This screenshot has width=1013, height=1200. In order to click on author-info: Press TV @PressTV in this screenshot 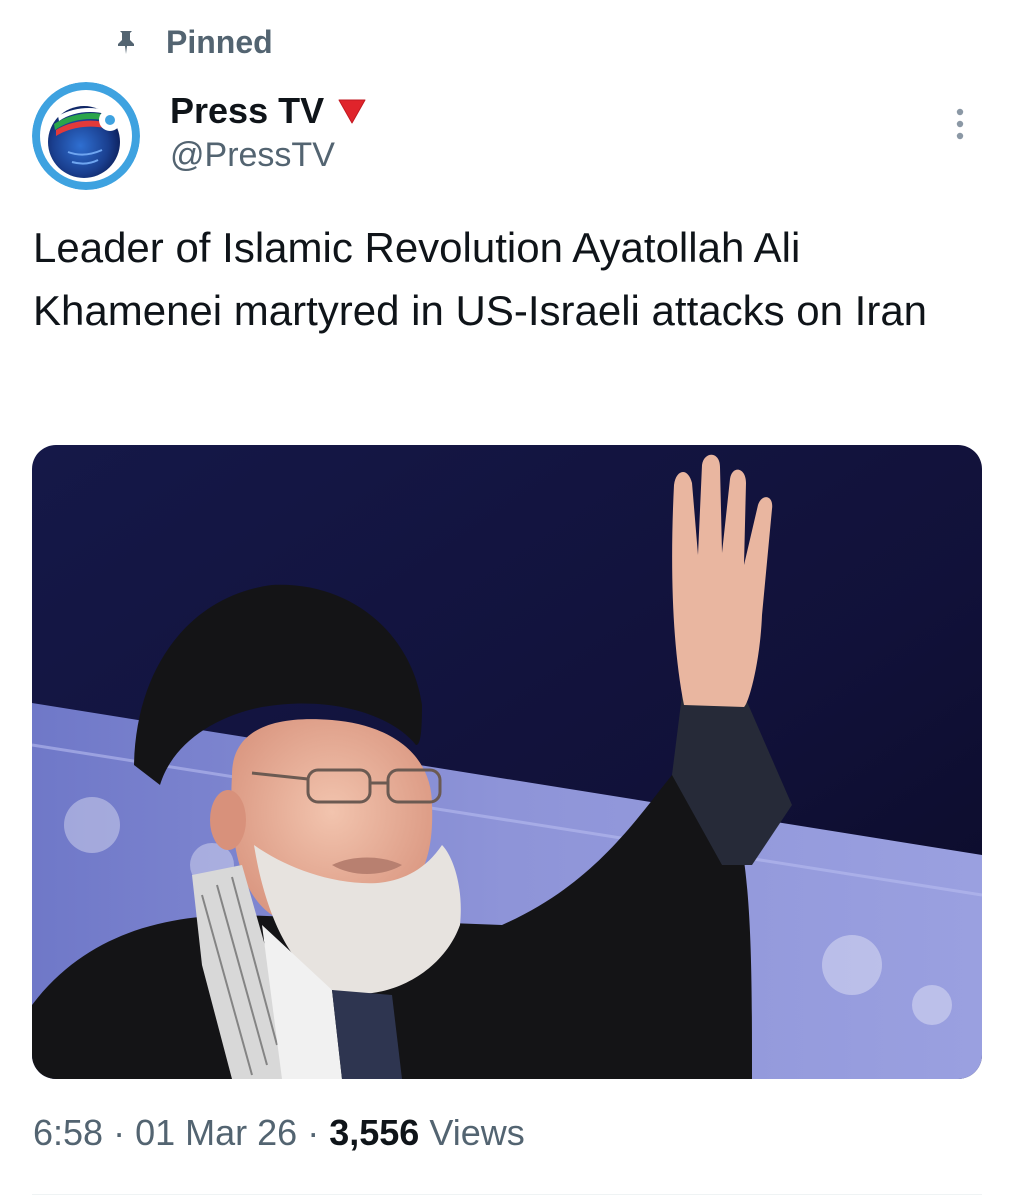, I will do `click(269, 131)`.